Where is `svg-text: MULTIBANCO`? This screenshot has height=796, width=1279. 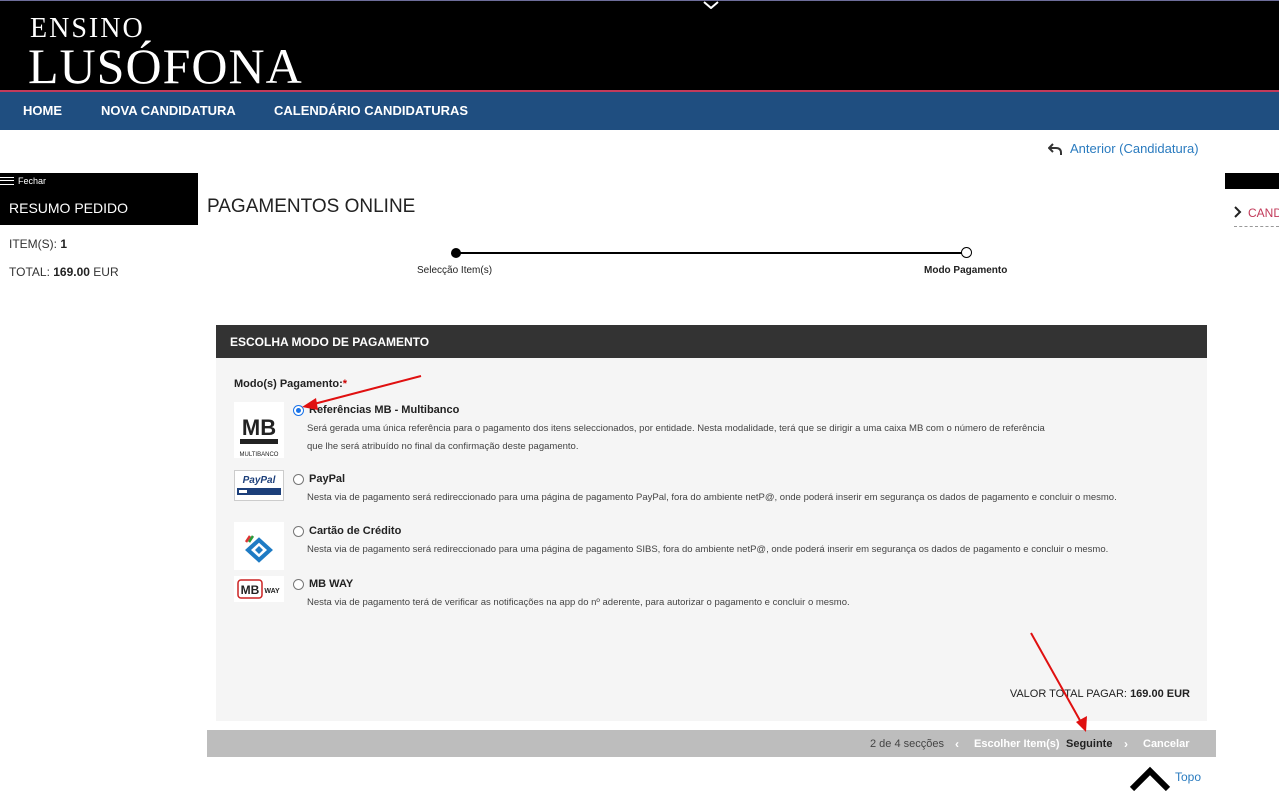
svg-text: MULTIBANCO is located at coordinates (259, 455).